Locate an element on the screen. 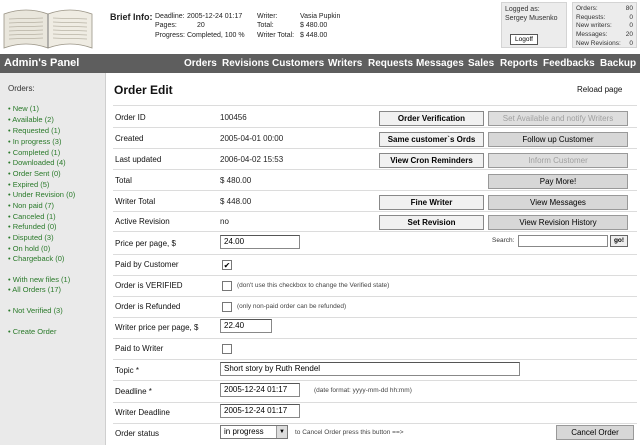 This screenshot has width=640, height=445. writer-price-input: 22.40 is located at coordinates (246, 326).